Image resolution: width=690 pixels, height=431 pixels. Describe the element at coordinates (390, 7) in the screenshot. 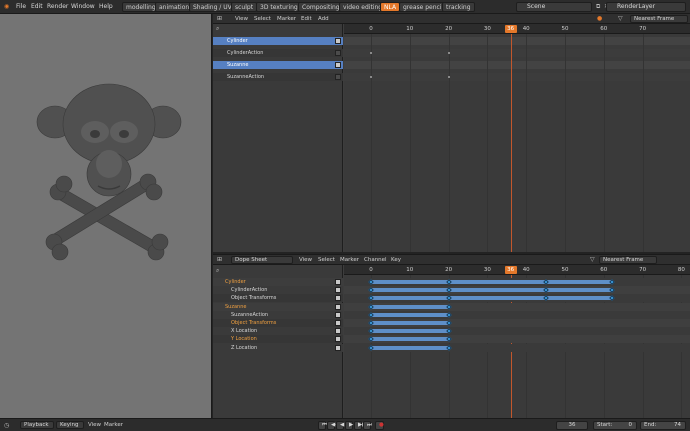

I see `workspace-tab-nla: NLA` at that location.